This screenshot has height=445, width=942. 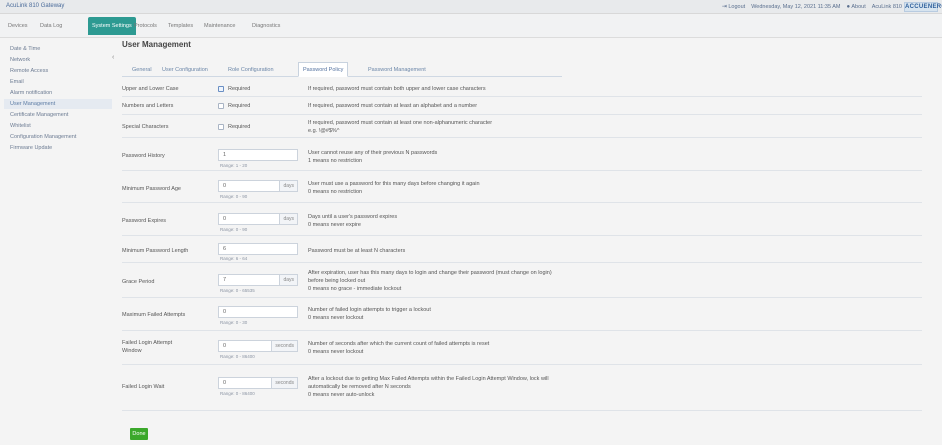 What do you see at coordinates (145, 127) in the screenshot?
I see `field-label: Special Characters` at bounding box center [145, 127].